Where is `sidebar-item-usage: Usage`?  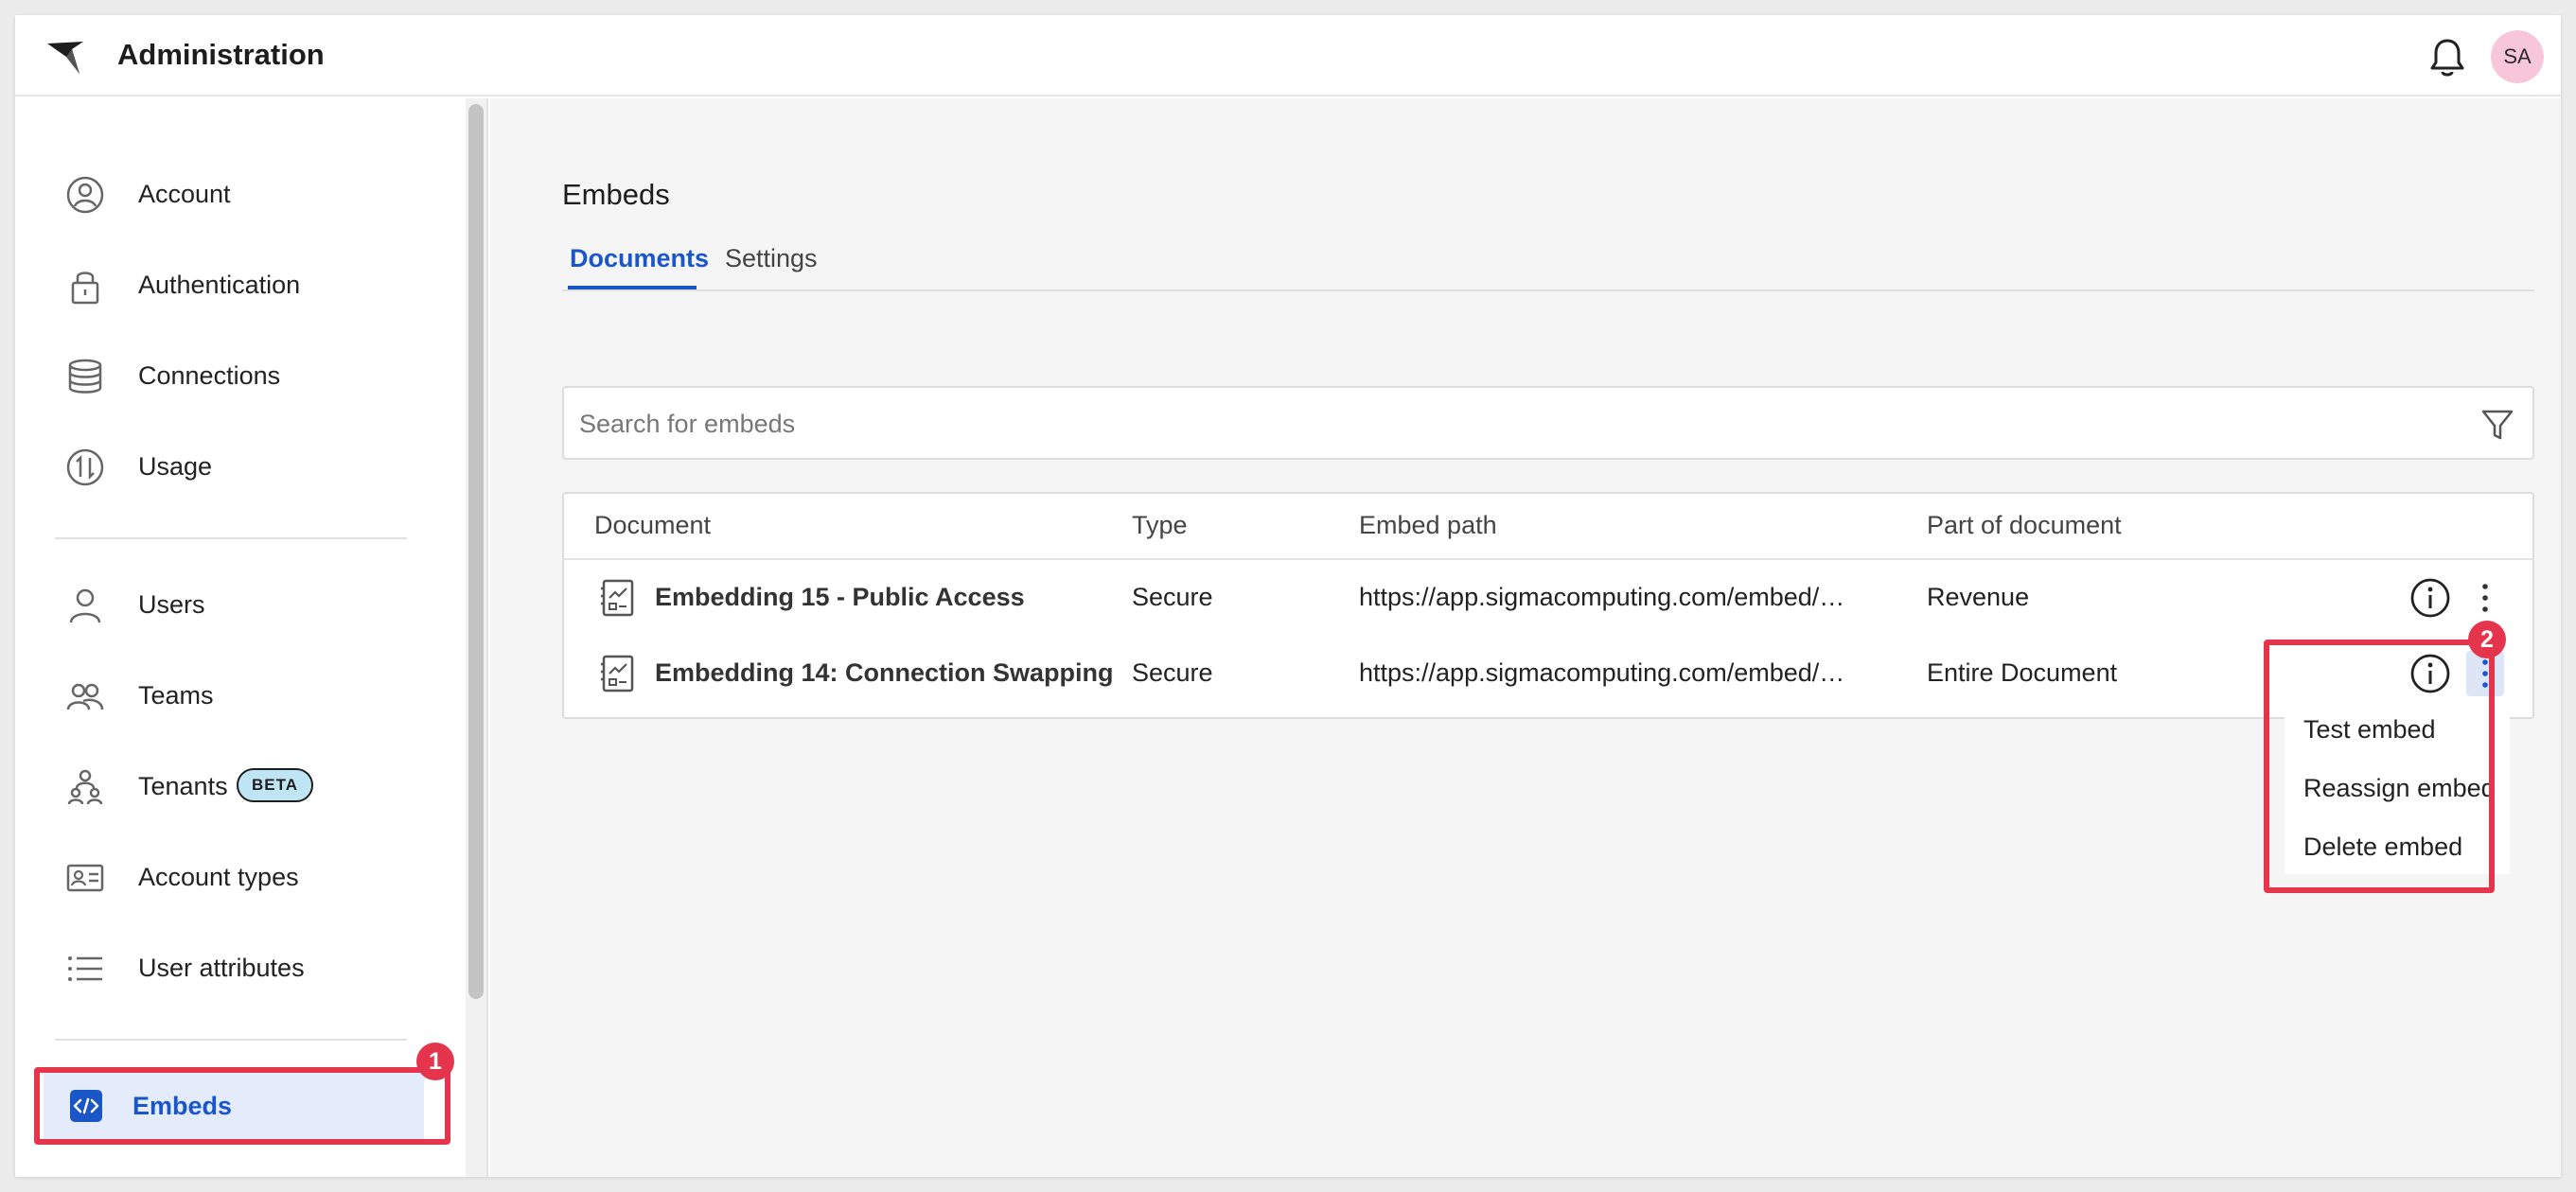 sidebar-item-usage: Usage is located at coordinates (234, 466).